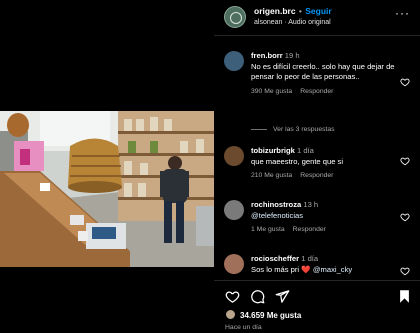 The height and width of the screenshot is (333, 420). What do you see at coordinates (275, 11) in the screenshot?
I see `author-username: origen.brc` at bounding box center [275, 11].